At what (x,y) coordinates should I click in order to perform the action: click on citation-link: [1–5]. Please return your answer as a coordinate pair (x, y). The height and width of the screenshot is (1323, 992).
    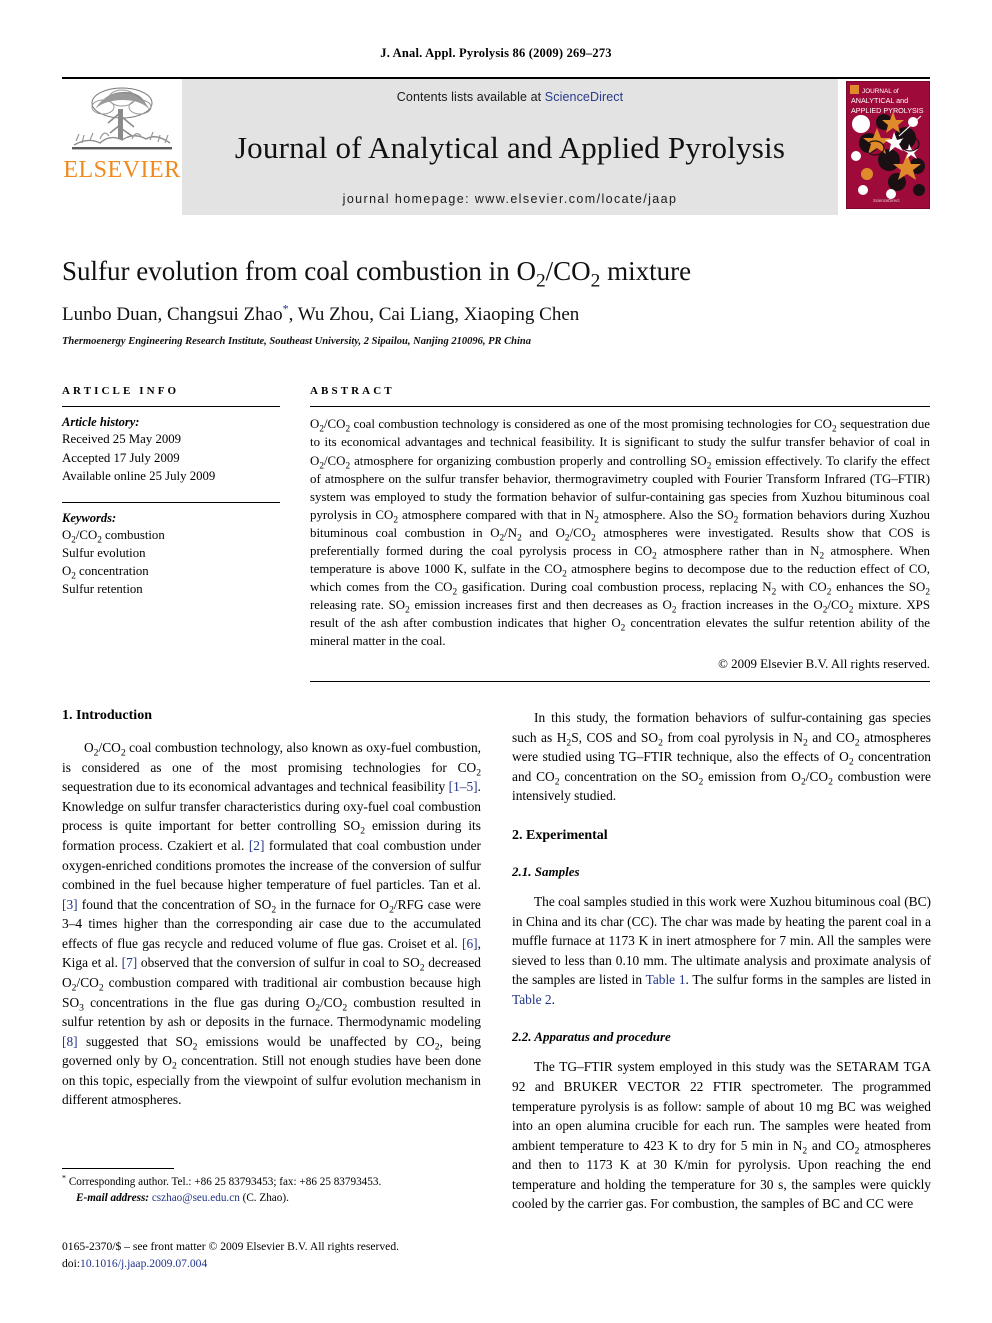
    Looking at the image, I should click on (463, 786).